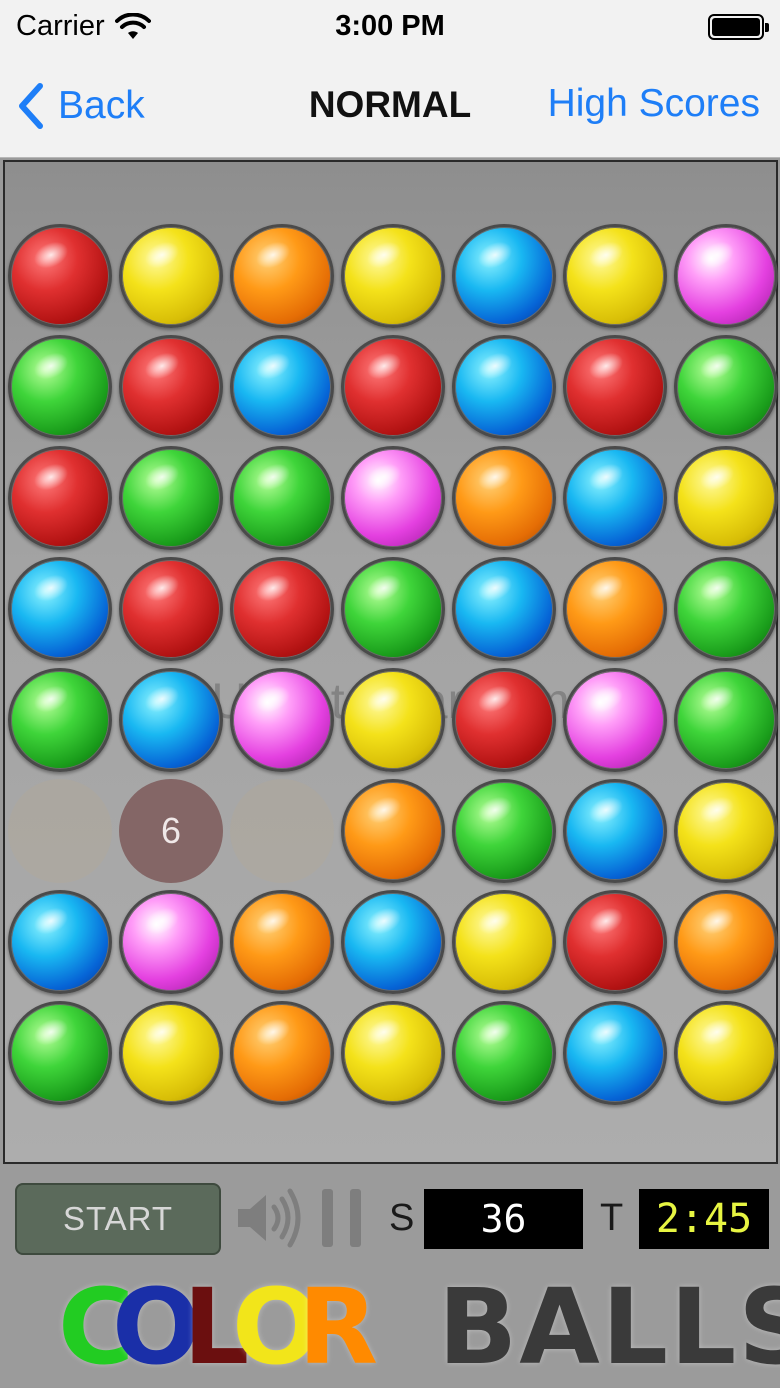 The image size is (780, 1388). I want to click on time-label: T, so click(612, 1218).